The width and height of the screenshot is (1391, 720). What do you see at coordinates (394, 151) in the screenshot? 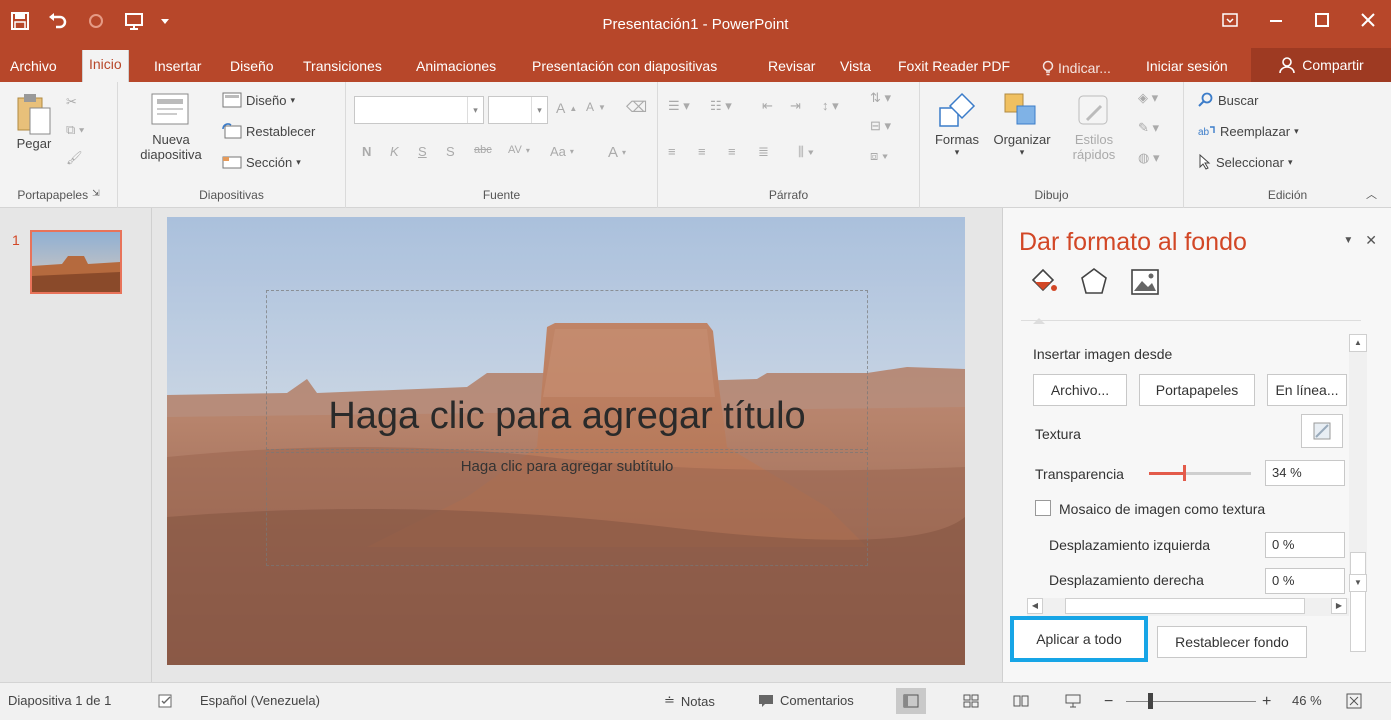
I see `italic-button: K` at bounding box center [394, 151].